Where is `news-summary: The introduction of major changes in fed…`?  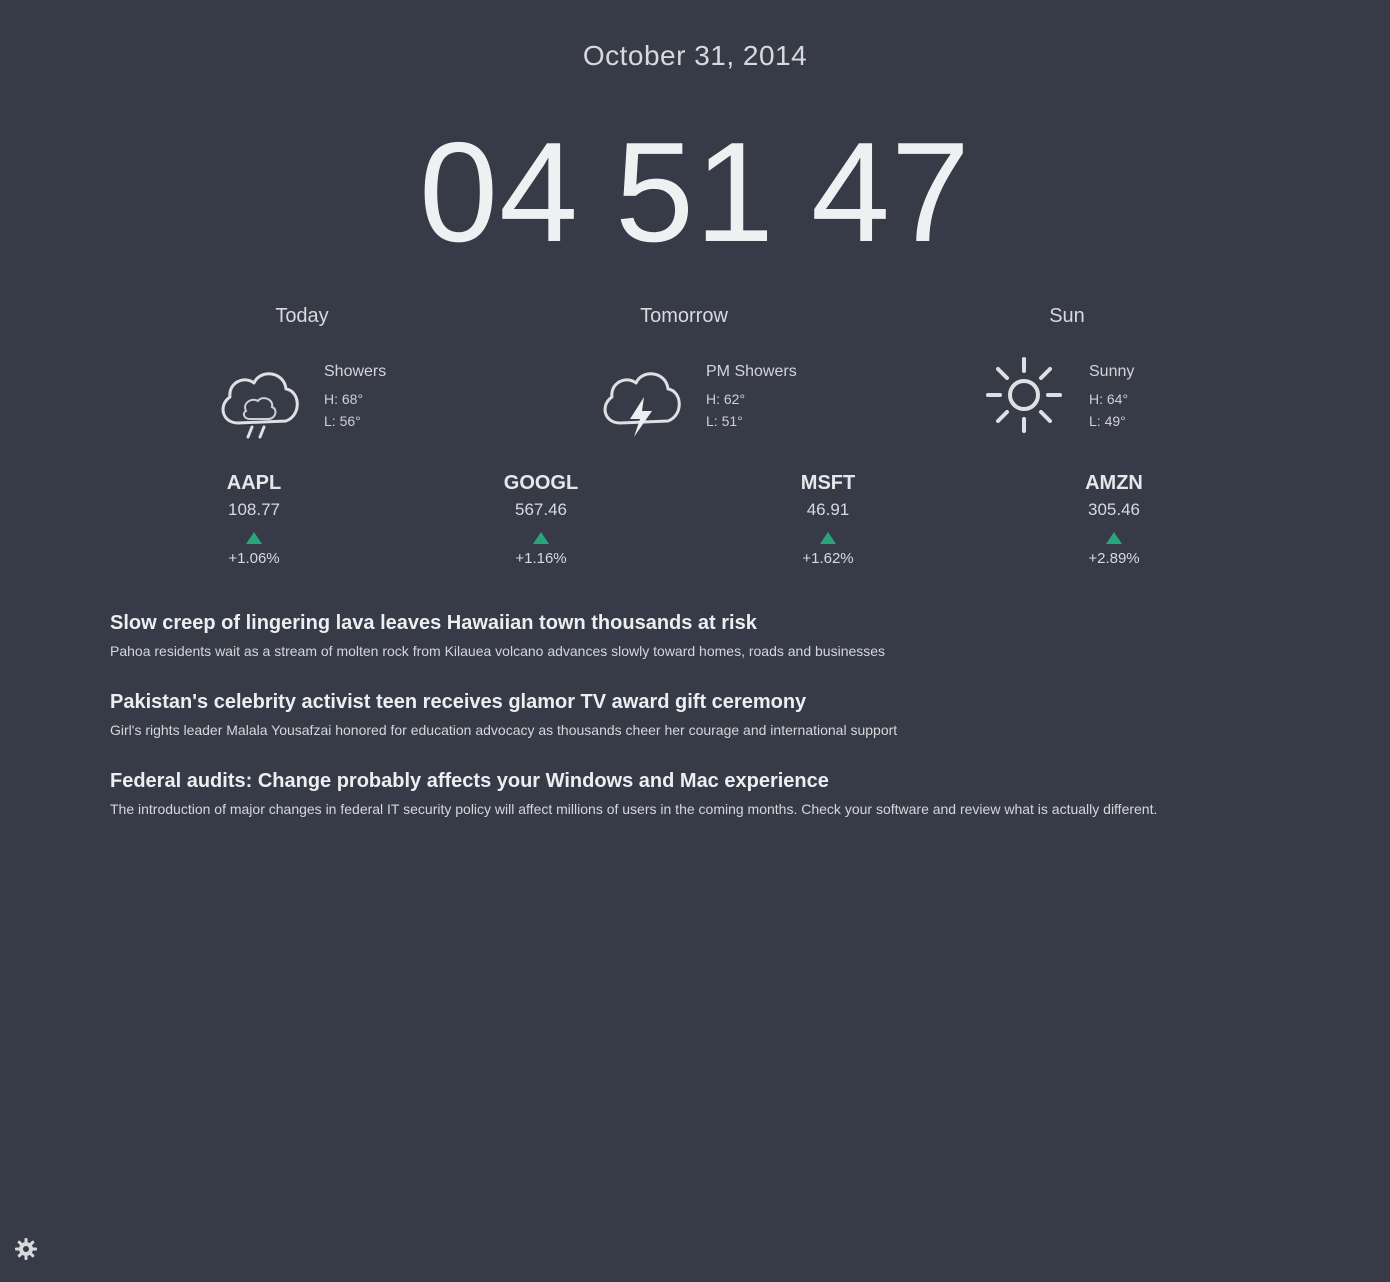
news-summary: The introduction of major changes in fed… is located at coordinates (634, 809).